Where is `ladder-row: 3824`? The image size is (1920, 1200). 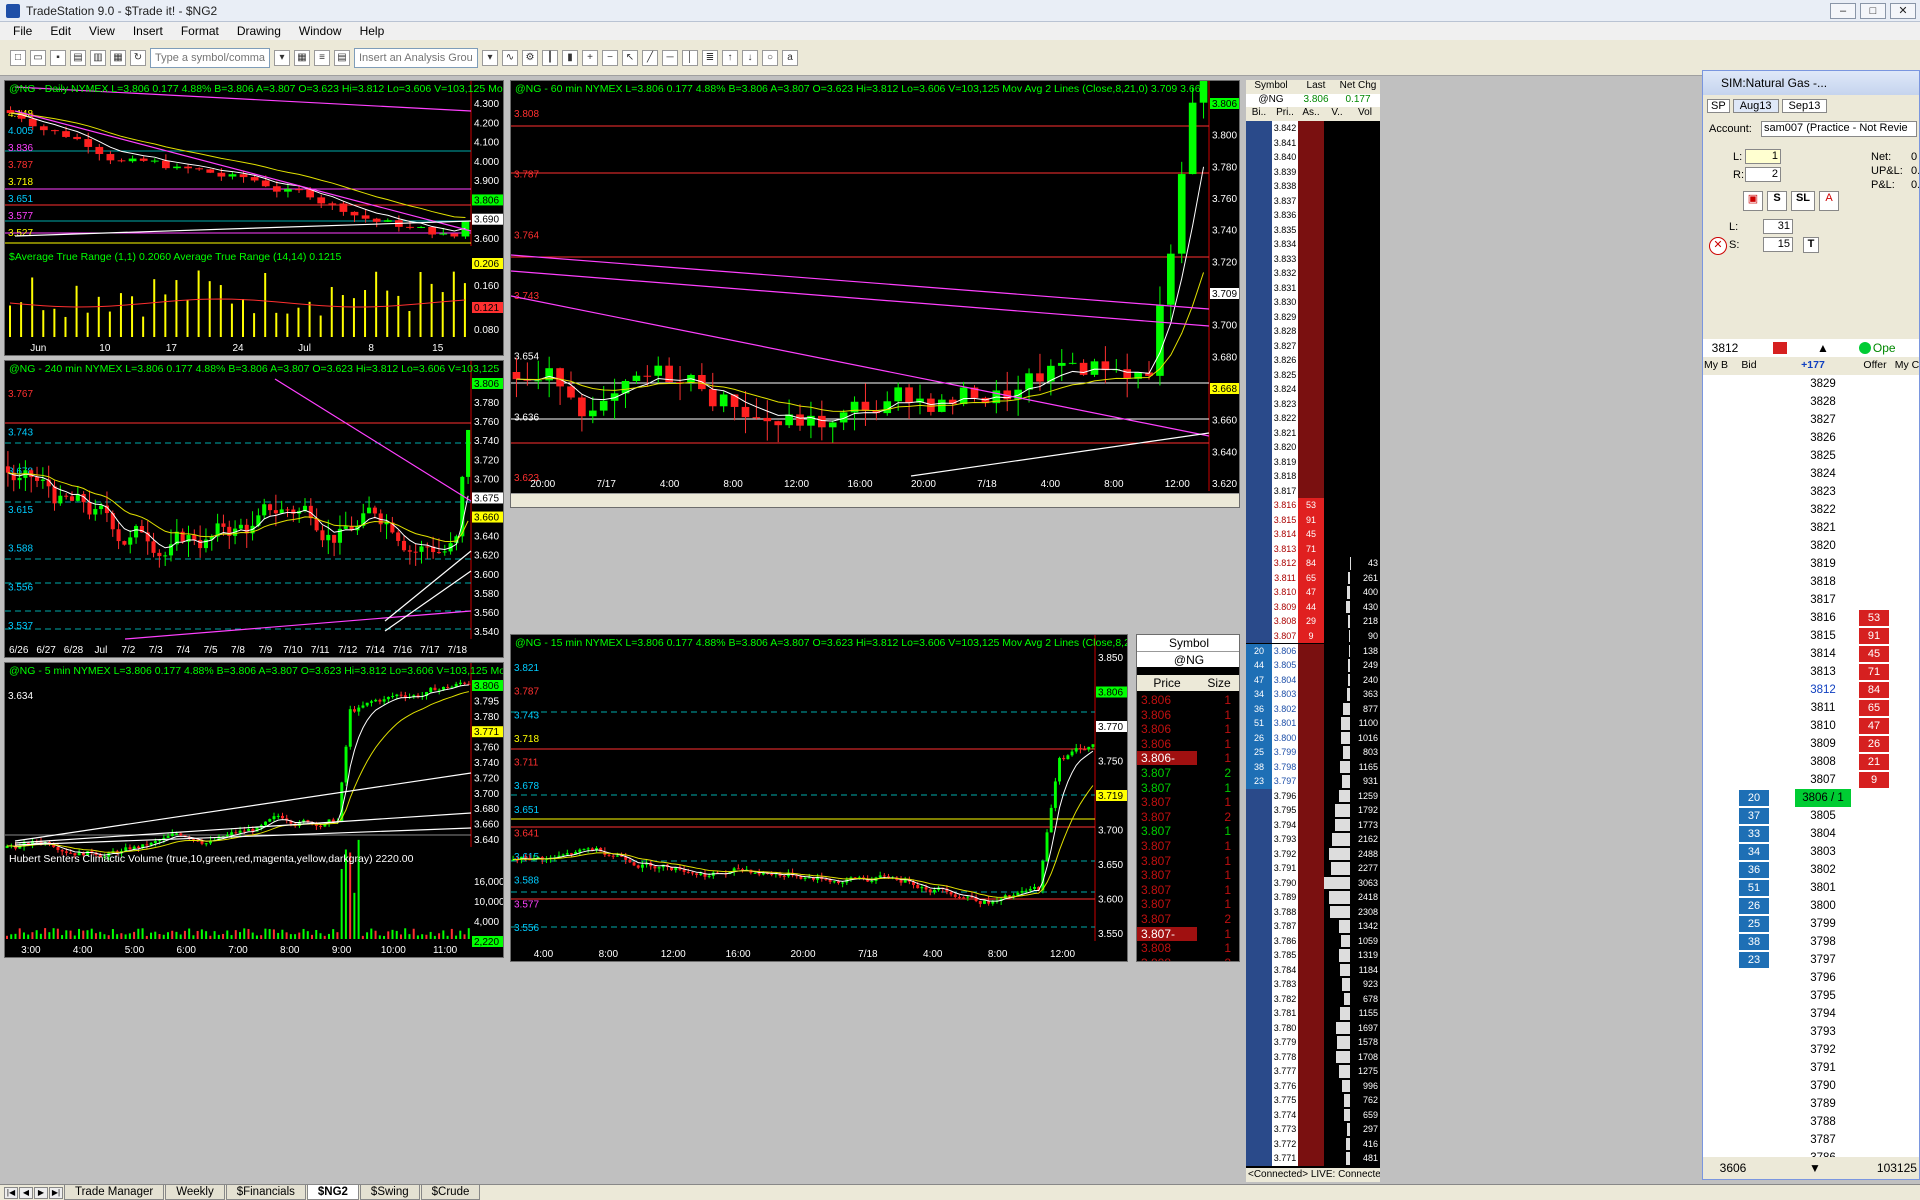
ladder-row: 3824 is located at coordinates (1811, 474).